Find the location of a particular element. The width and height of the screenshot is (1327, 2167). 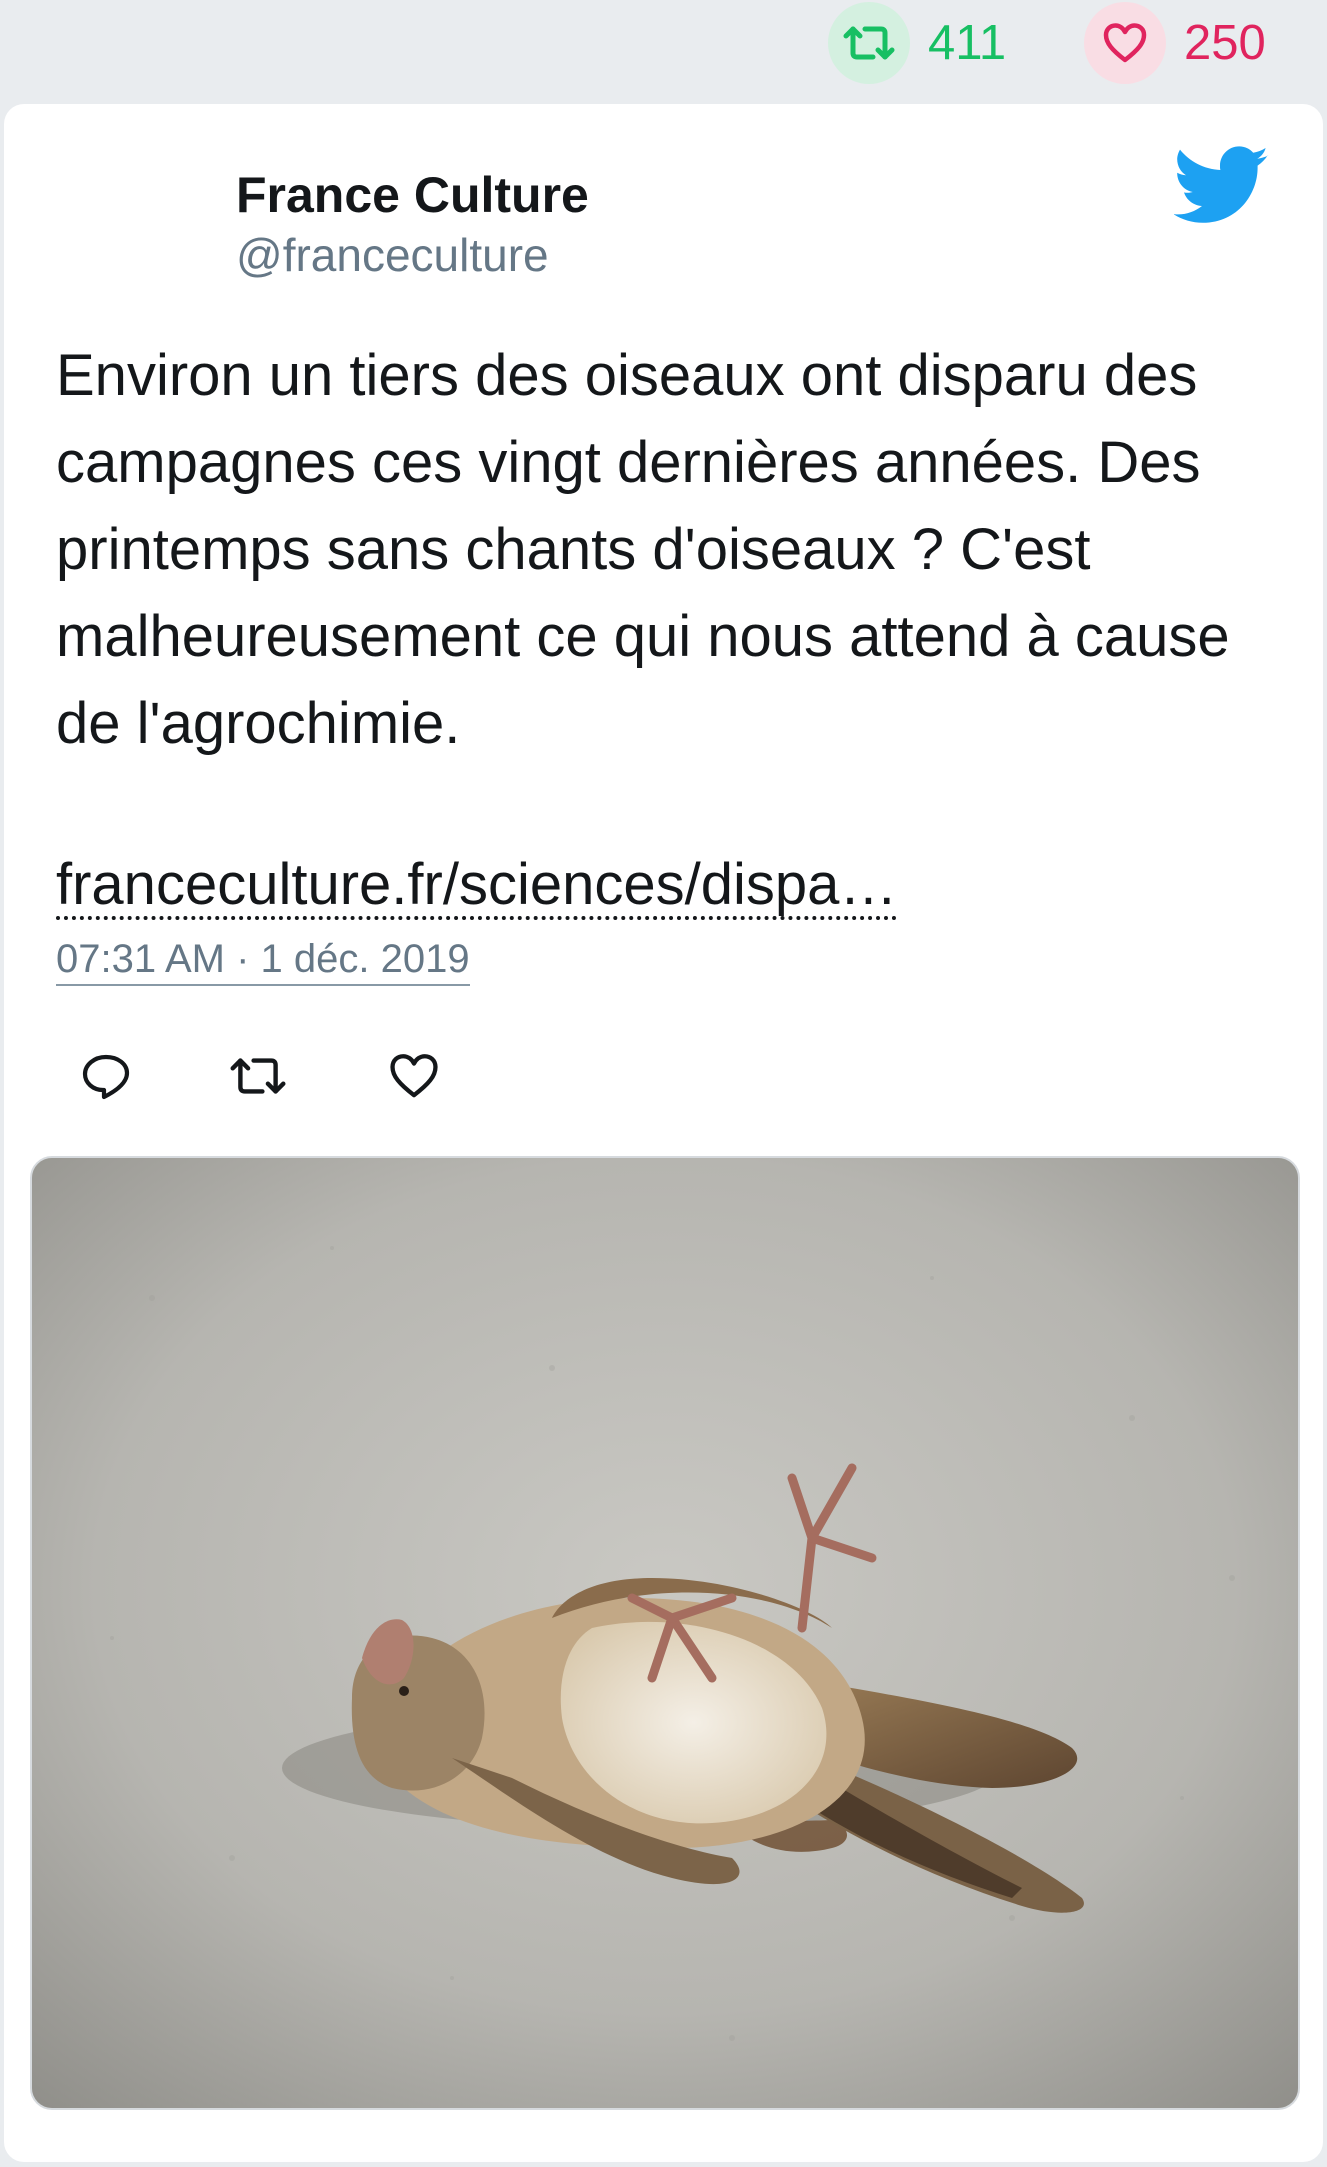

like-count-stat: 250 is located at coordinates (1175, 43).